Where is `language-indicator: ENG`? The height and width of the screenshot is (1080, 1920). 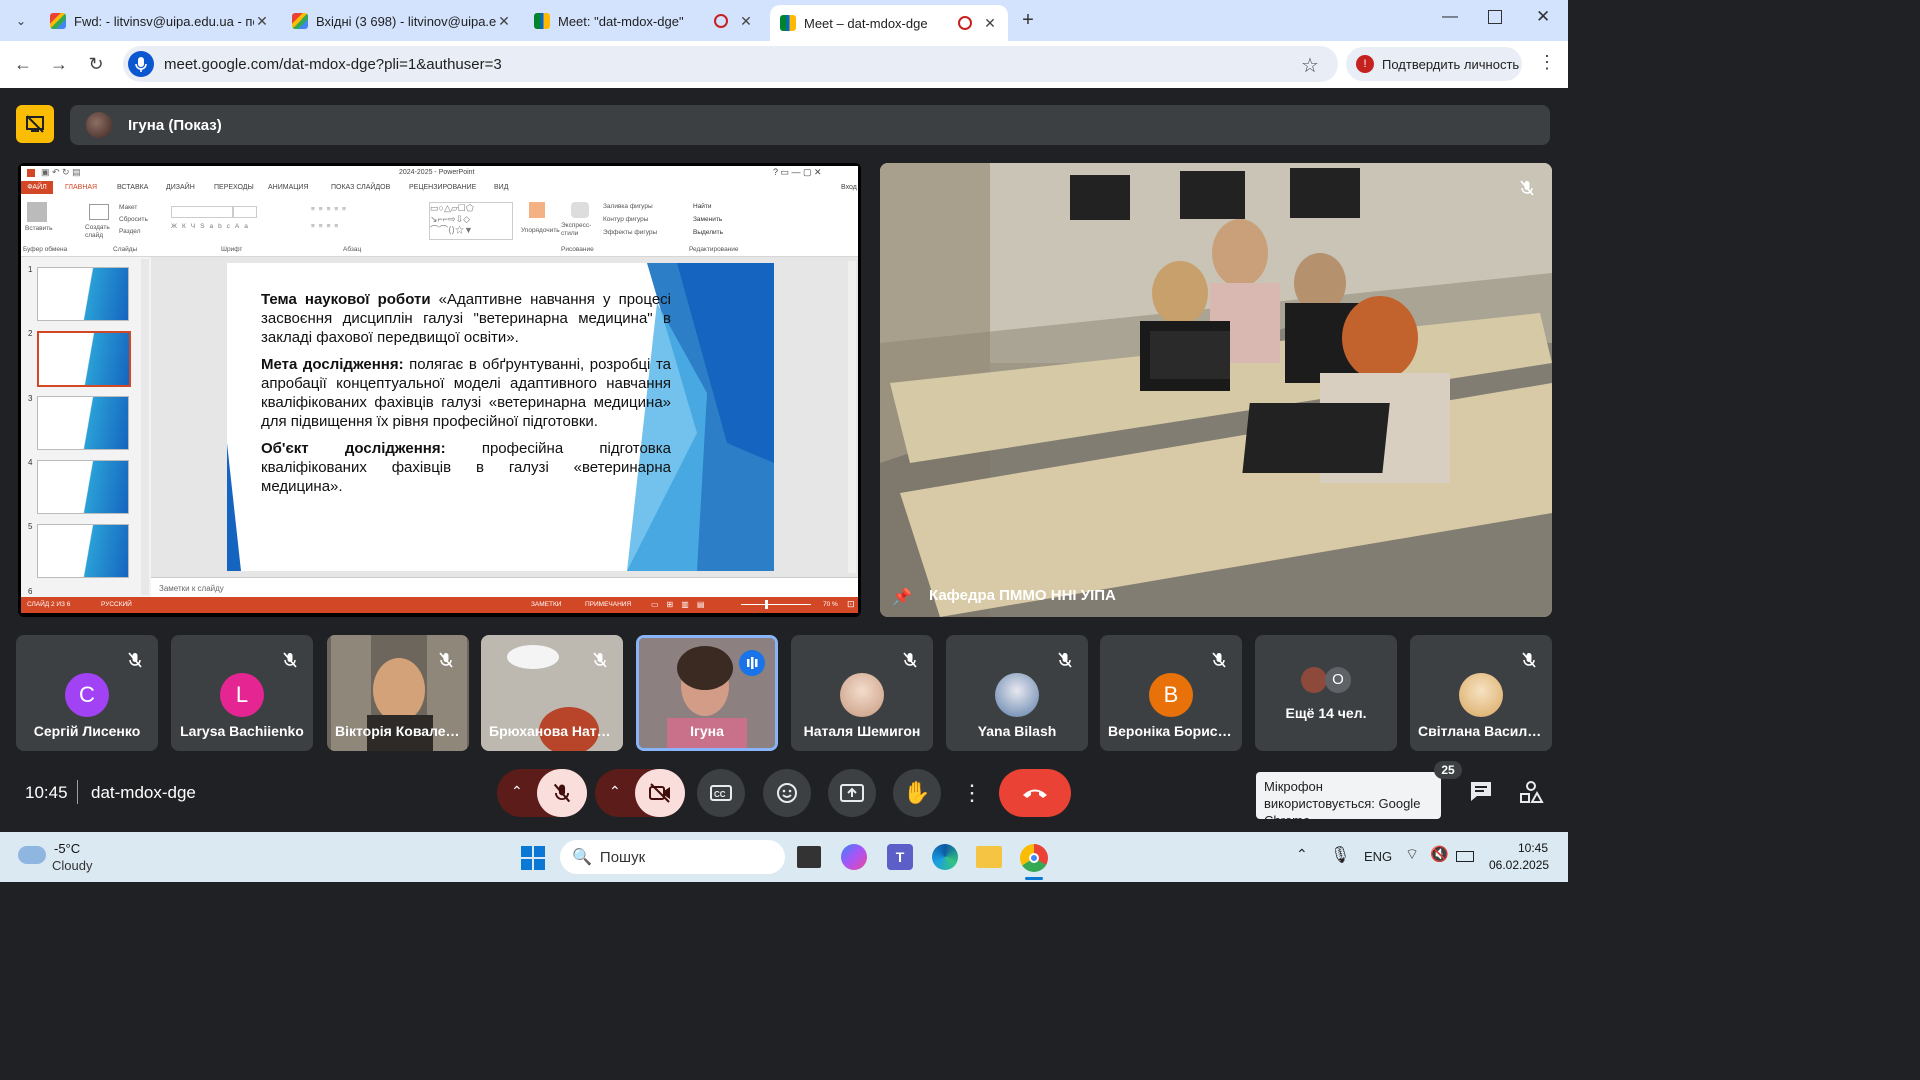
language-indicator: ENG is located at coordinates (1378, 856).